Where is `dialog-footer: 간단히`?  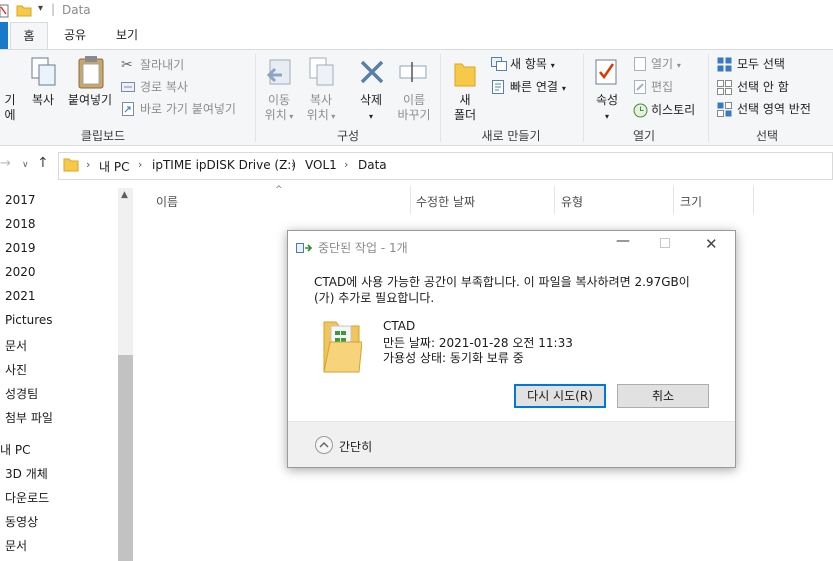 dialog-footer: 간단히 is located at coordinates (511, 444).